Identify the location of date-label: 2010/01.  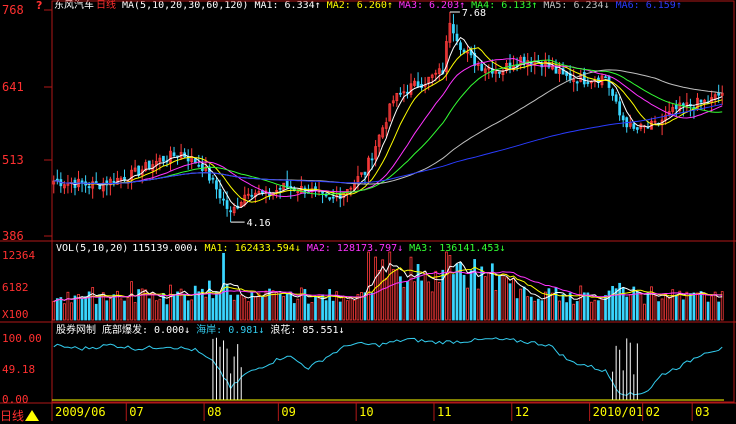
(618, 412).